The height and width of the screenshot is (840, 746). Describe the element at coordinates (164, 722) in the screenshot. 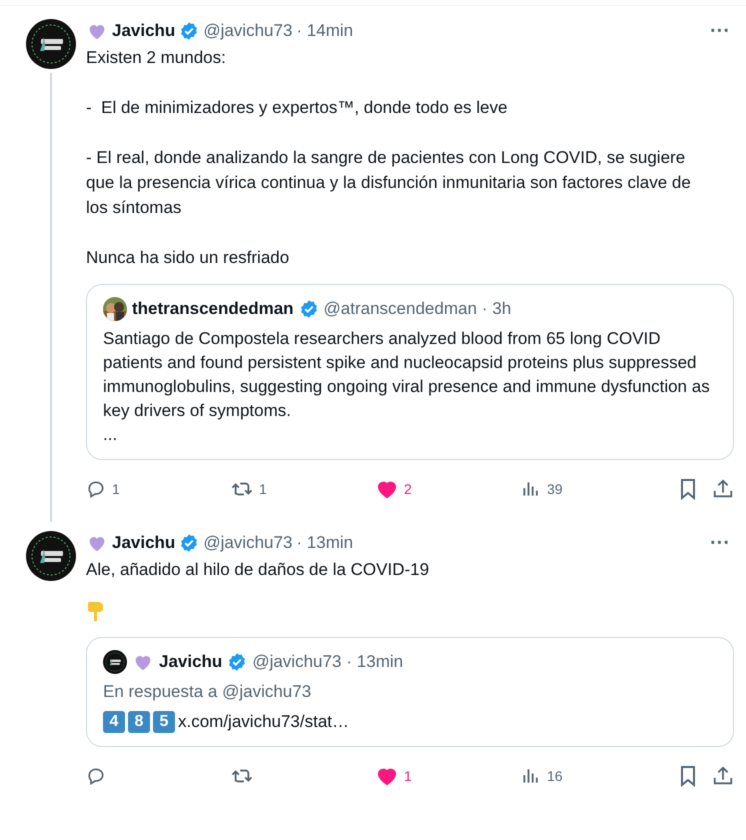

I see `keycap-emoji: 5` at that location.